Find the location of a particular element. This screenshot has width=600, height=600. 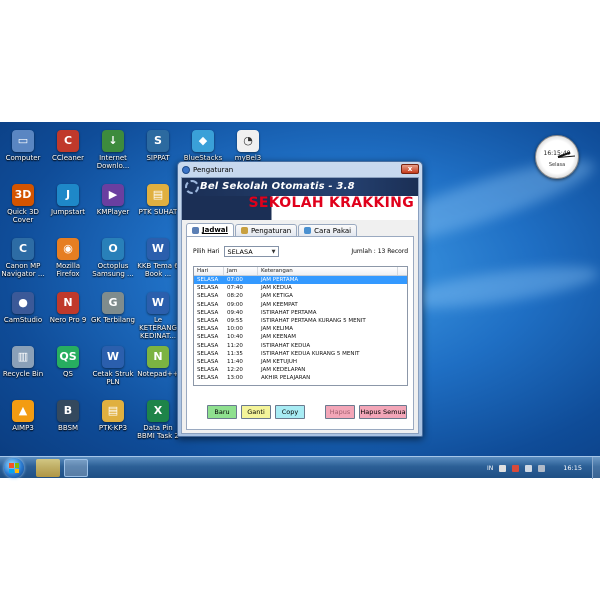

table-row: SELASA 07:00 JAM PERTAMA is located at coordinates (300, 280).